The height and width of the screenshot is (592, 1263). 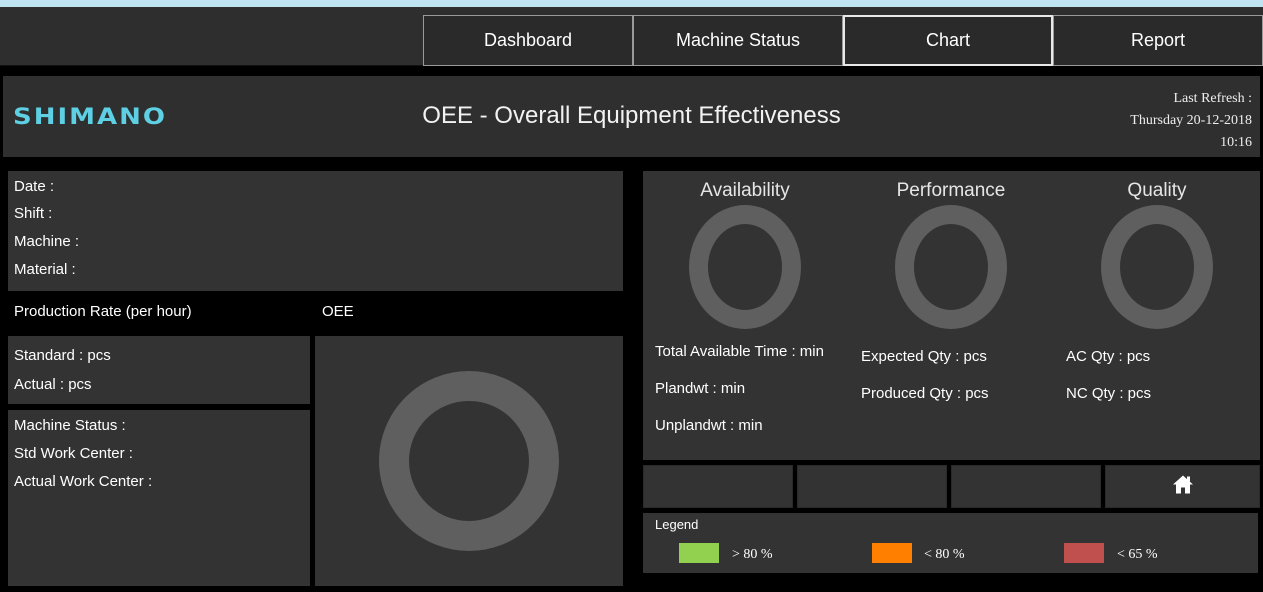 What do you see at coordinates (1109, 393) in the screenshot?
I see `nc-qty-label: NC Qty : pcs` at bounding box center [1109, 393].